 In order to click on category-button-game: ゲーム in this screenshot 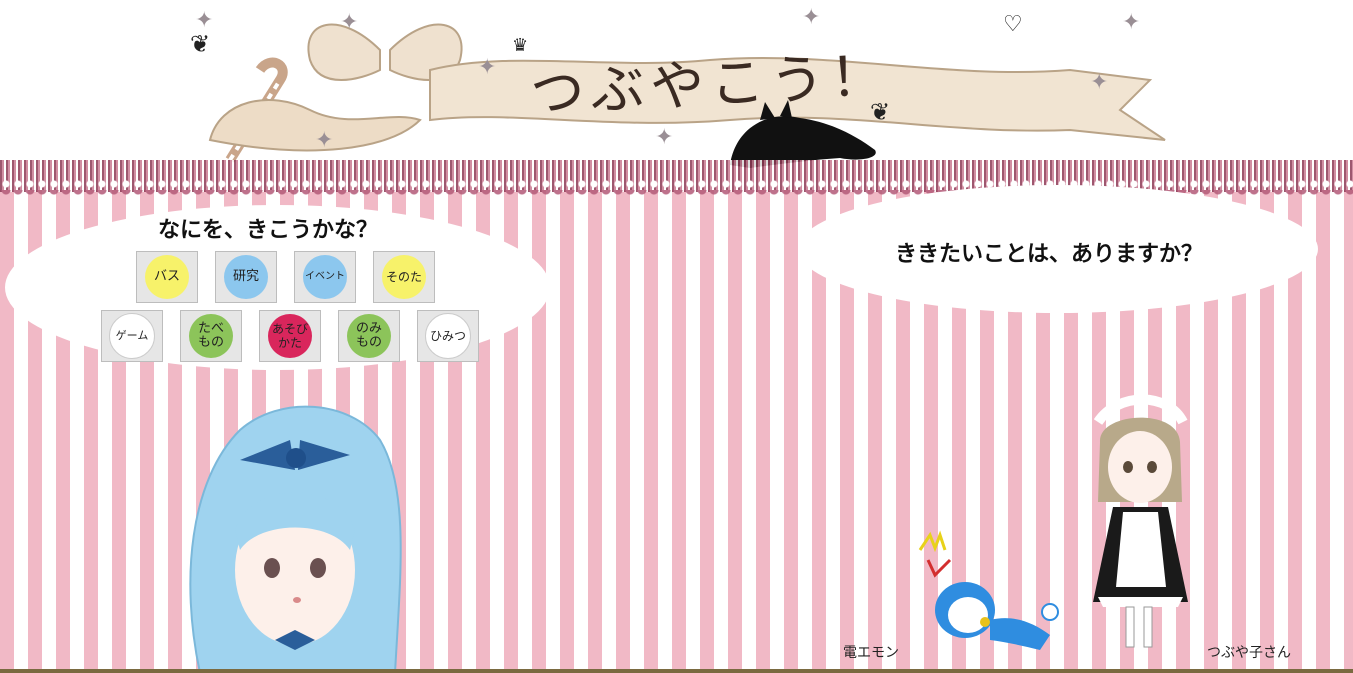, I will do `click(132, 336)`.